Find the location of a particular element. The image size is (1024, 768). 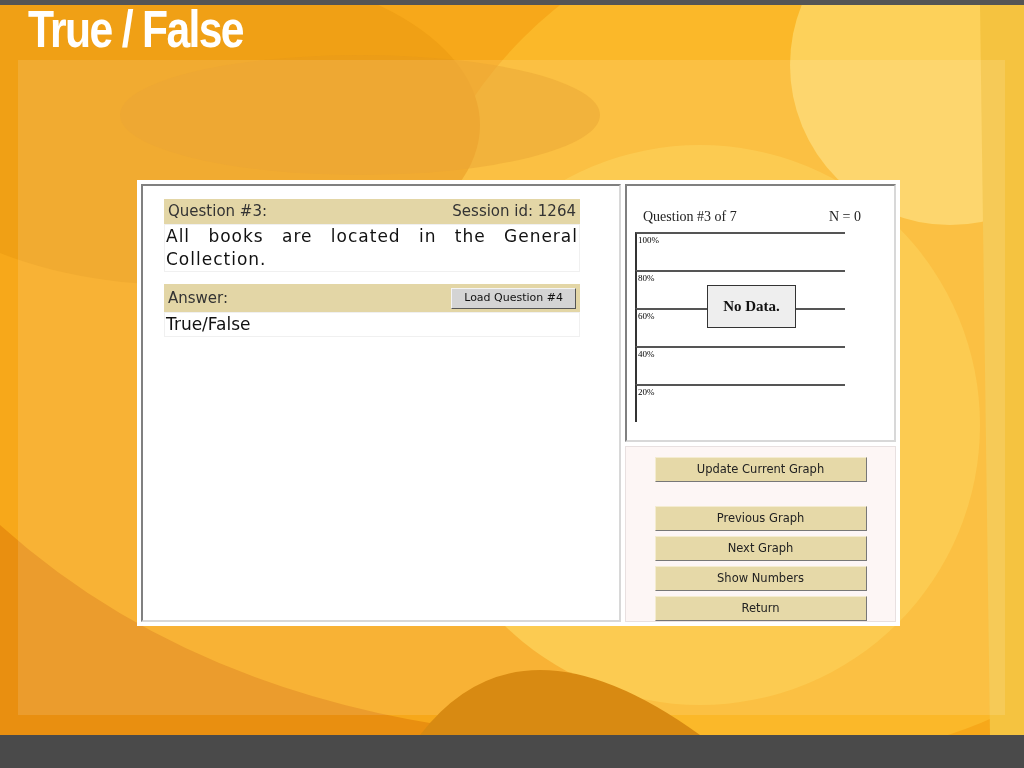

session-id: Session id: 1264 is located at coordinates (514, 212).